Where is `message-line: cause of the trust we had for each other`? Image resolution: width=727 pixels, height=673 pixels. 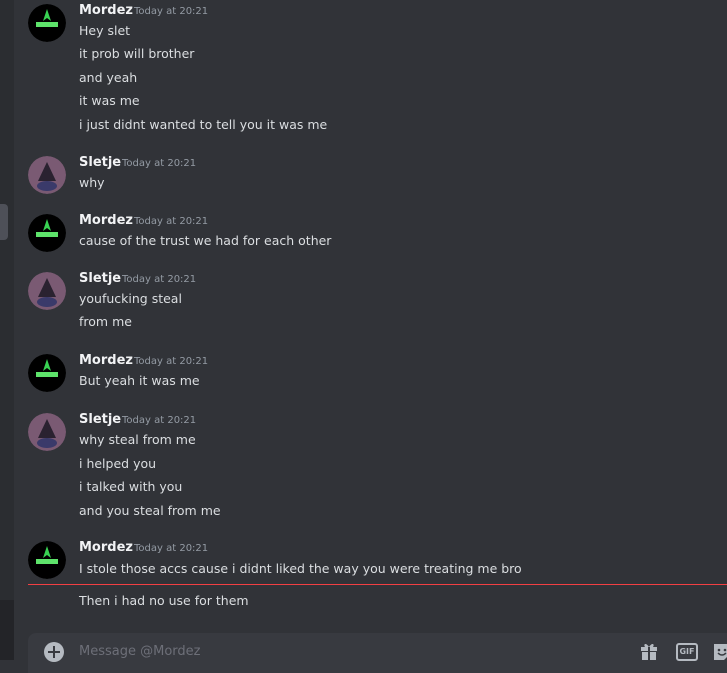 message-line: cause of the trust we had for each other is located at coordinates (205, 240).